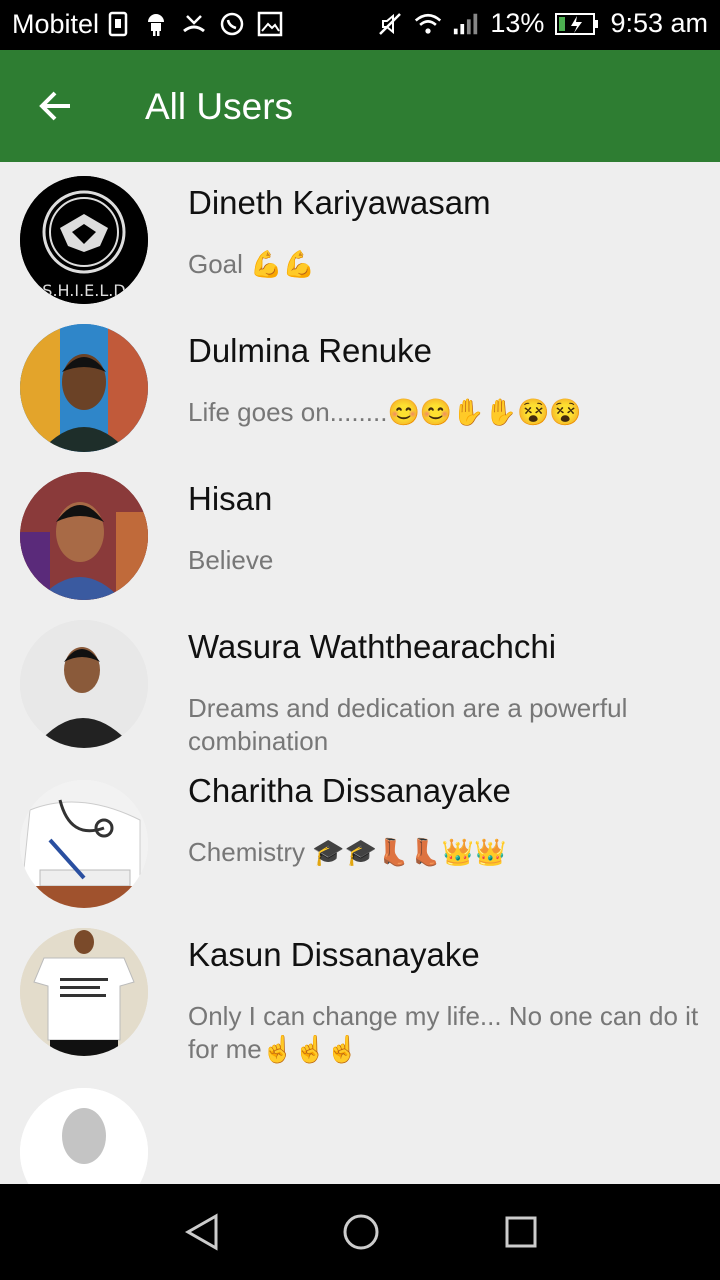  I want to click on notification-icons, so click(194, 24).